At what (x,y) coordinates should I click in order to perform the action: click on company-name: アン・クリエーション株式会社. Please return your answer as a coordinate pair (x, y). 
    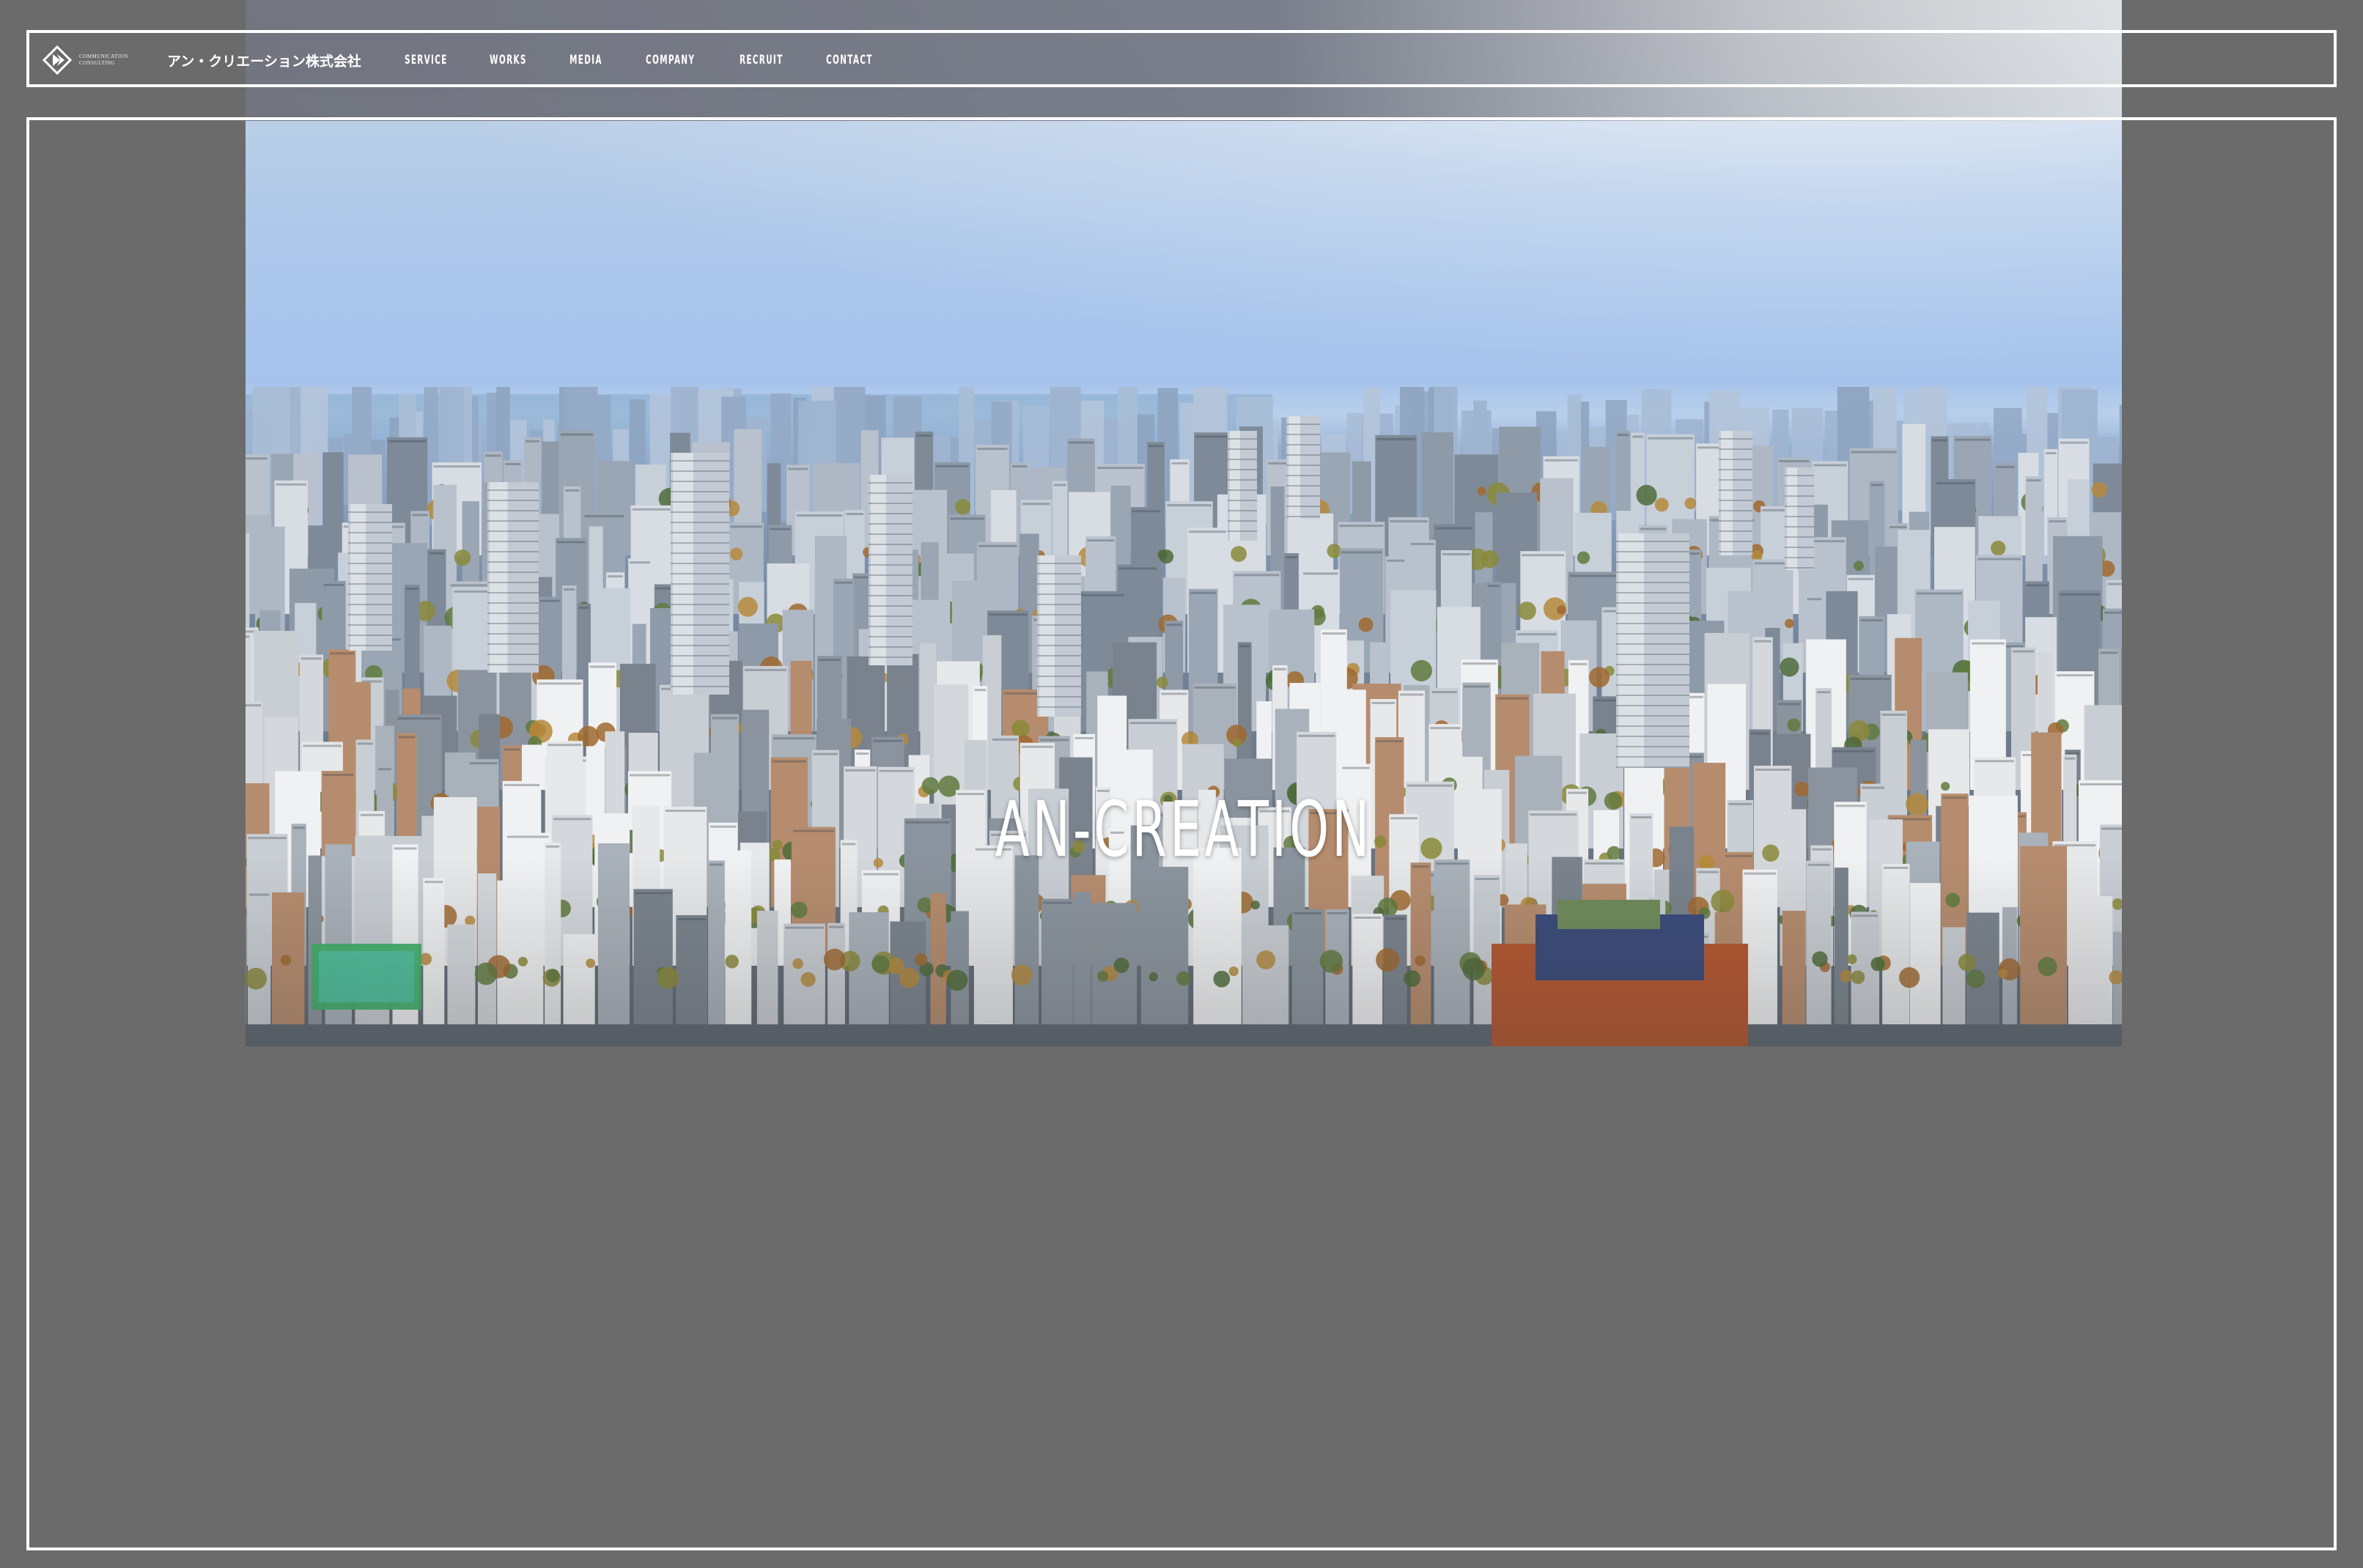
    Looking at the image, I should click on (264, 61).